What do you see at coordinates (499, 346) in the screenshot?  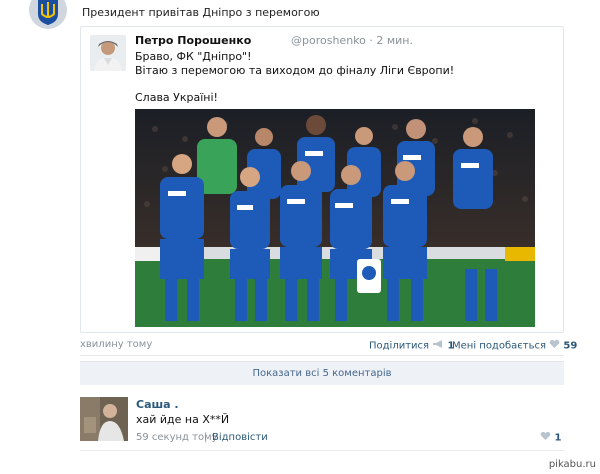 I see `like-label: Мені подобається` at bounding box center [499, 346].